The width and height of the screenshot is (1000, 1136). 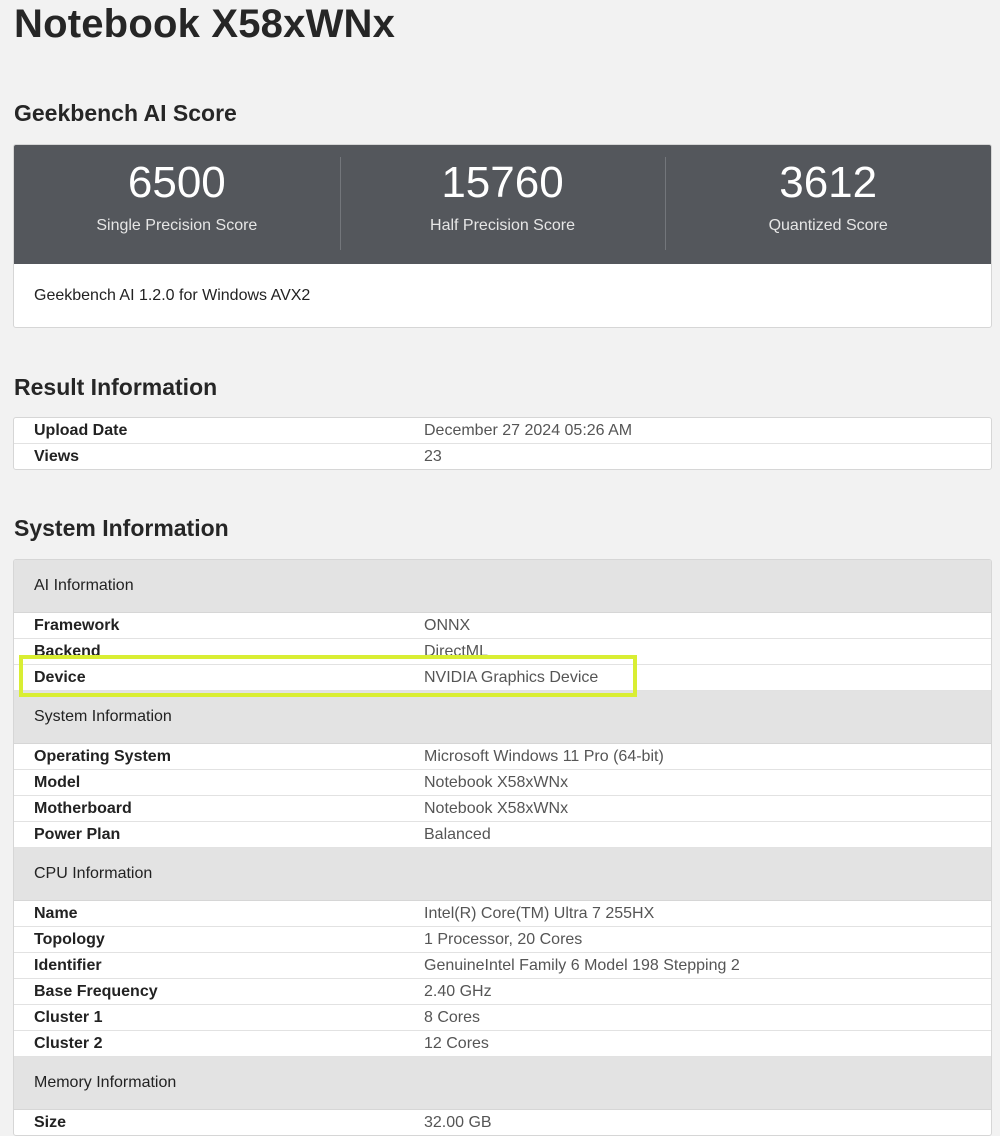 I want to click on table-row: Topology 1 Processor, 20 Cores, so click(x=502, y=940).